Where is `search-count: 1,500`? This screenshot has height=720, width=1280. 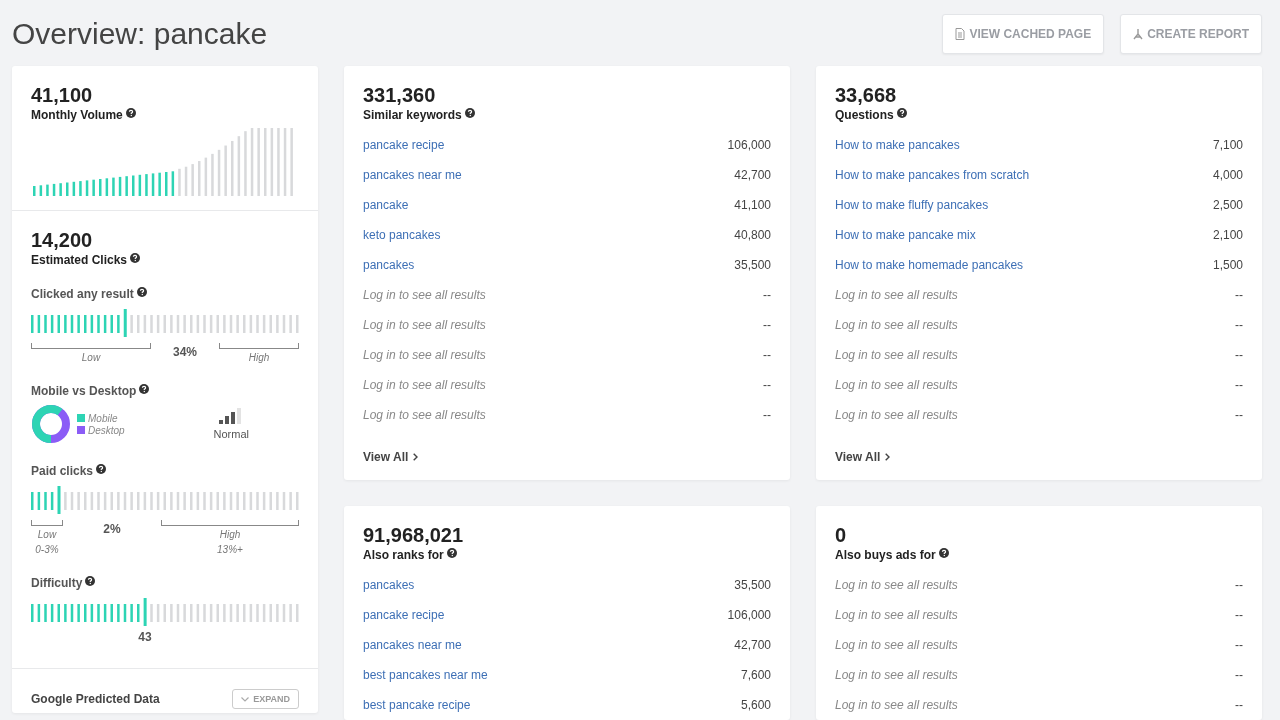
search-count: 1,500 is located at coordinates (1227, 265).